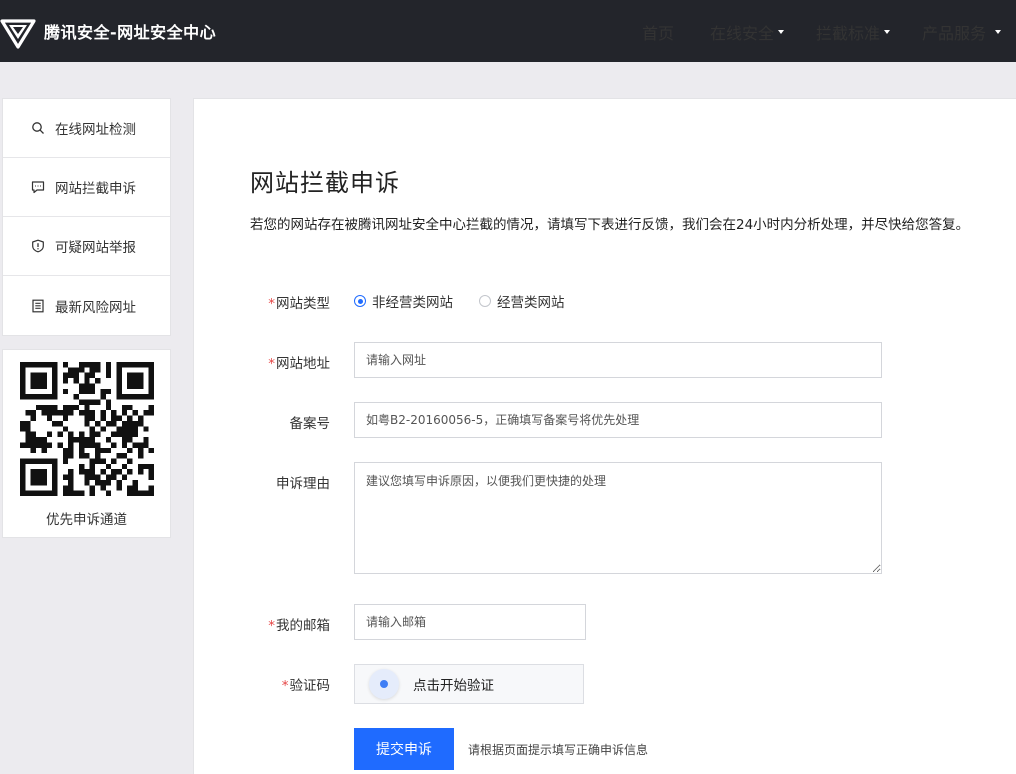 The height and width of the screenshot is (774, 1016). I want to click on sidebar-menu: 在线网址检测 网站拦截申诉 可疑网站举报 最新风险网址, so click(86, 217).